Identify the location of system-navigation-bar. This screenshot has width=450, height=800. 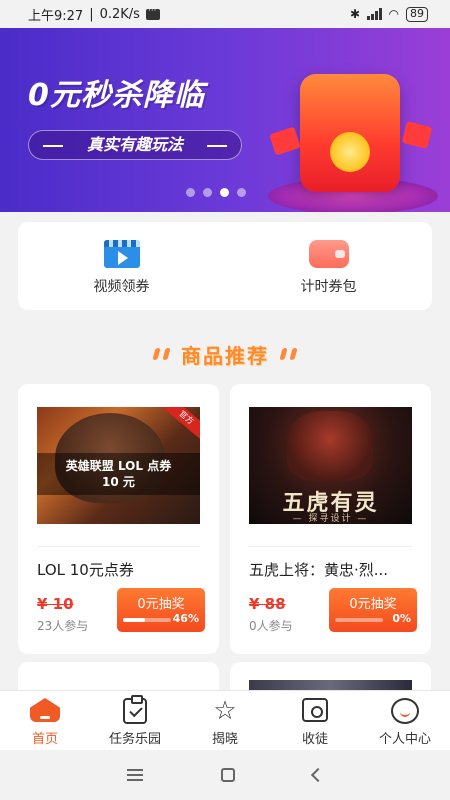
(225, 775).